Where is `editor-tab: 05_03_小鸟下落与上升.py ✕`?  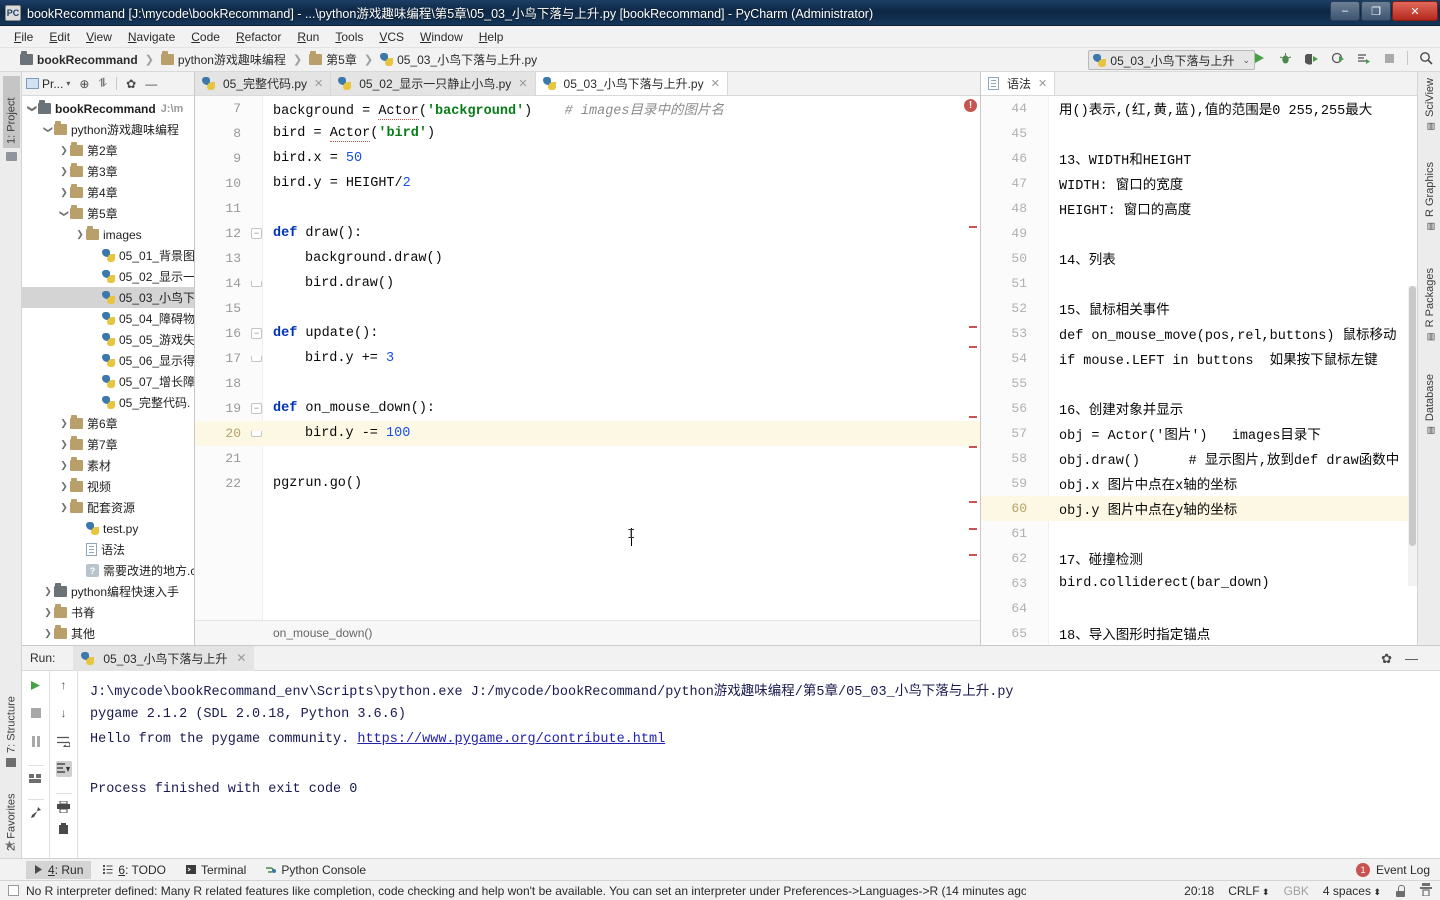
editor-tab: 05_03_小鸟下落与上升.py ✕ is located at coordinates (631, 83).